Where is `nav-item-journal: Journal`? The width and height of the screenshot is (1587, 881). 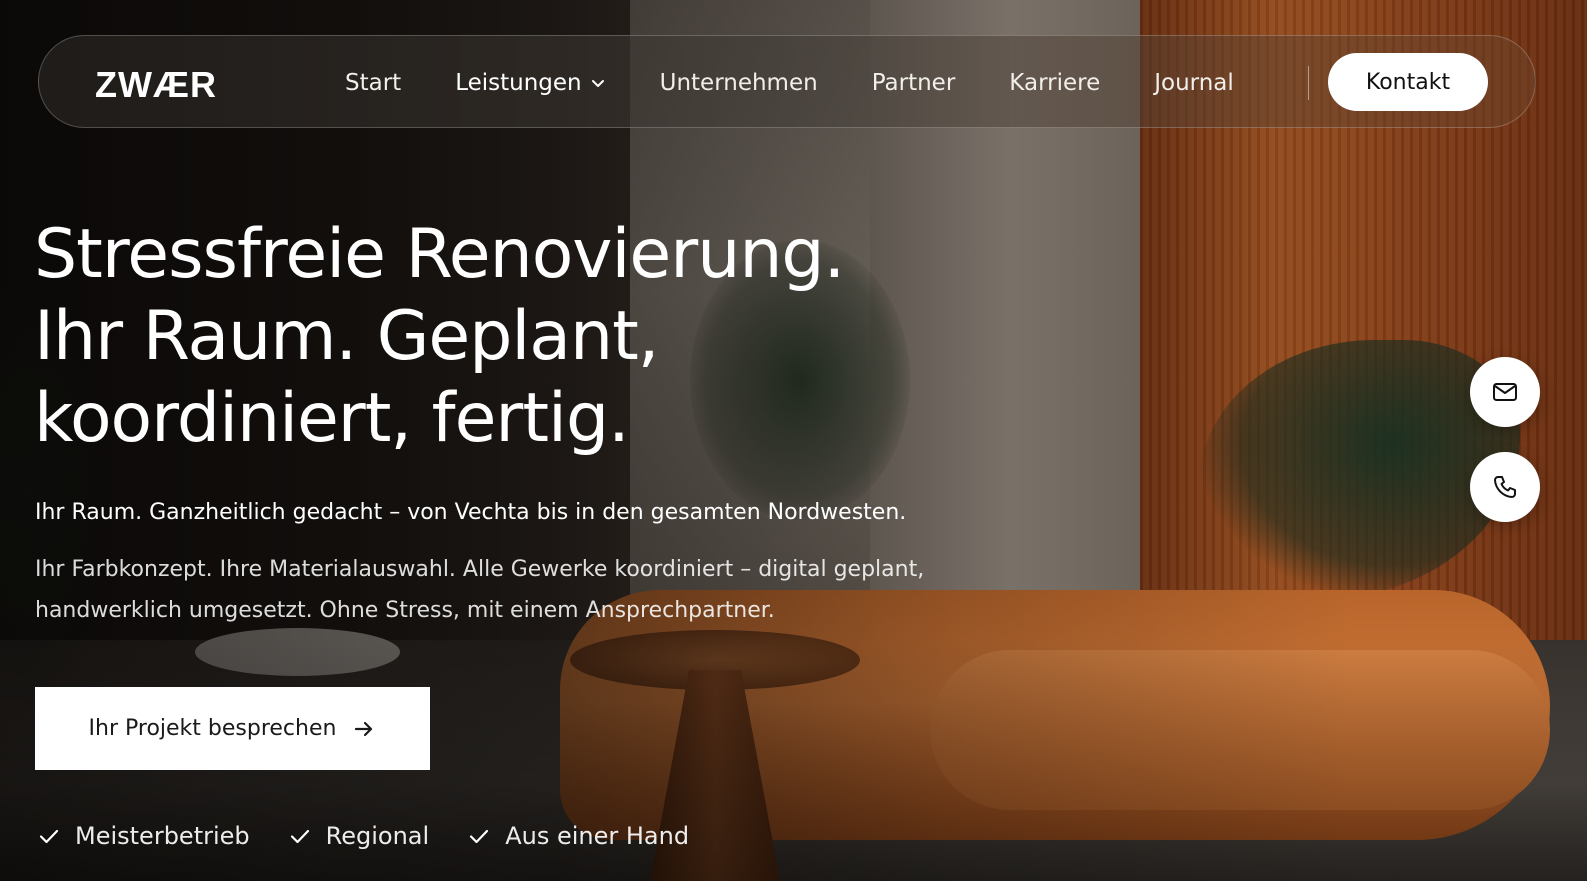
nav-item-journal: Journal is located at coordinates (1194, 83).